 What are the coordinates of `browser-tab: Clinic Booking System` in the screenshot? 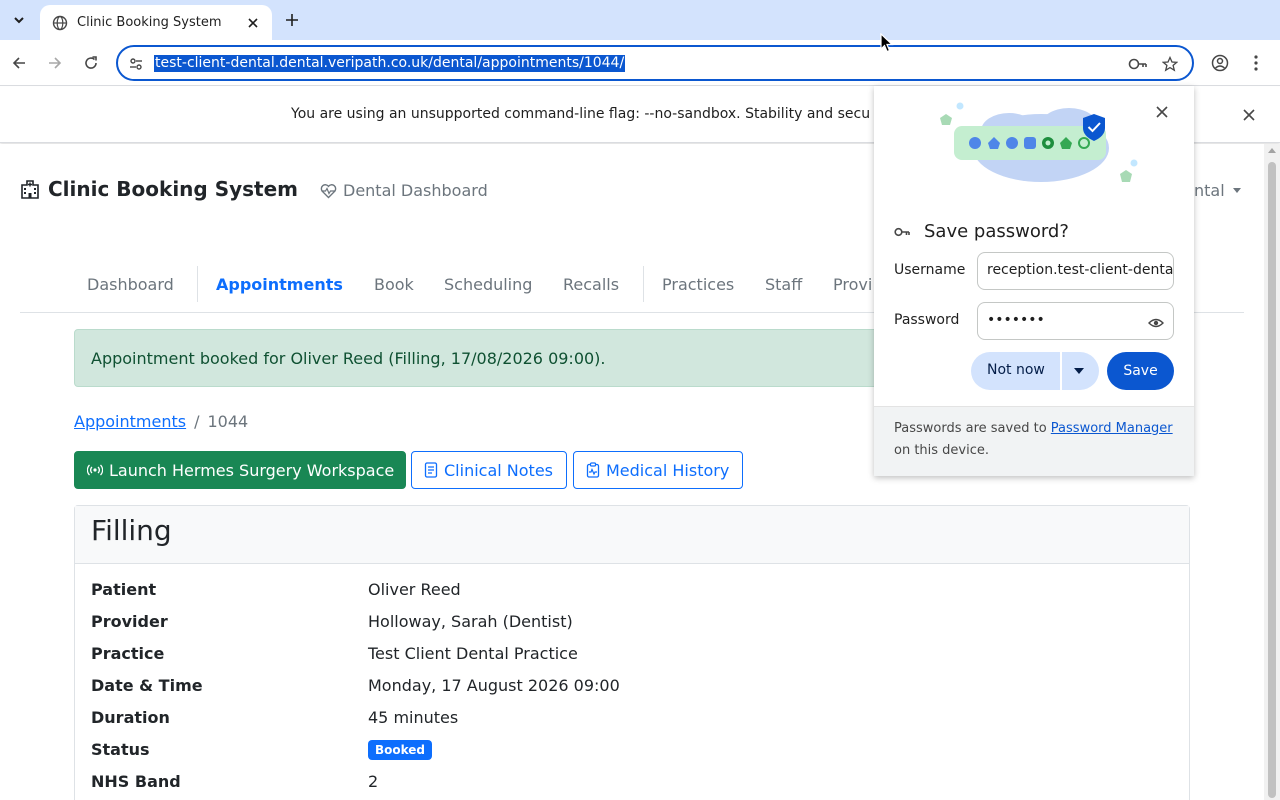 It's located at (156, 22).